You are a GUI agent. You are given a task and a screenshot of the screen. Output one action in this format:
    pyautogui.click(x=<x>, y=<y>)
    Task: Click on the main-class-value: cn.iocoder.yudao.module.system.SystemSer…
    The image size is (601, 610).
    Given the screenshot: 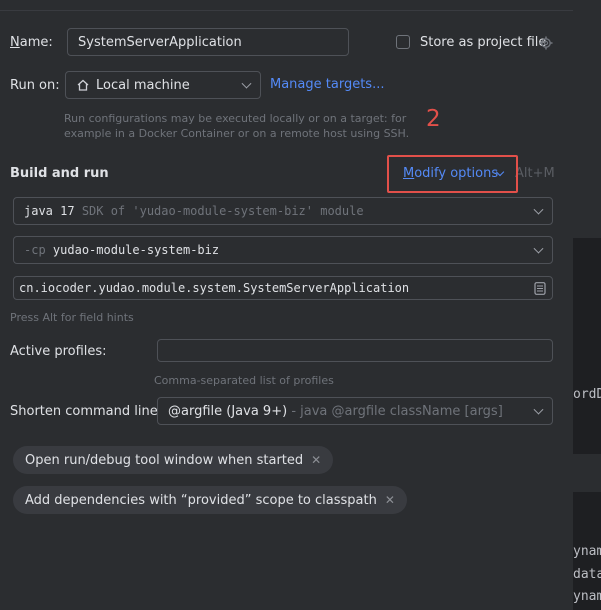 What is the action you would take?
    pyautogui.click(x=214, y=288)
    